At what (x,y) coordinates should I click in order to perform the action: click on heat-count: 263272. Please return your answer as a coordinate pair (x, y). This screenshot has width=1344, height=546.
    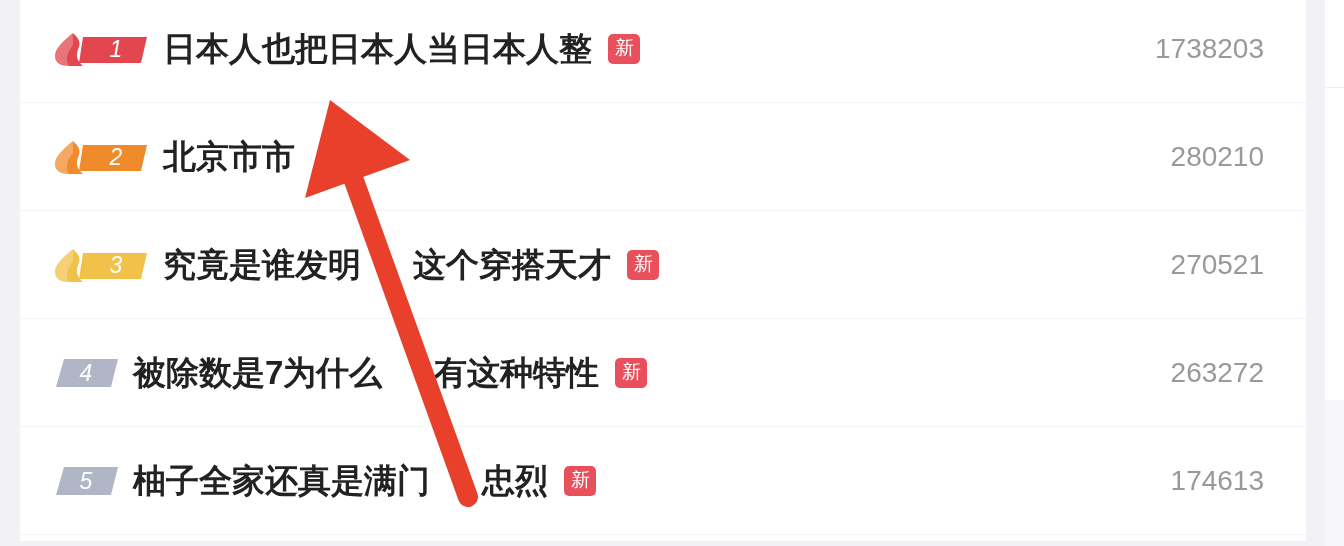
    Looking at the image, I should click on (1217, 372).